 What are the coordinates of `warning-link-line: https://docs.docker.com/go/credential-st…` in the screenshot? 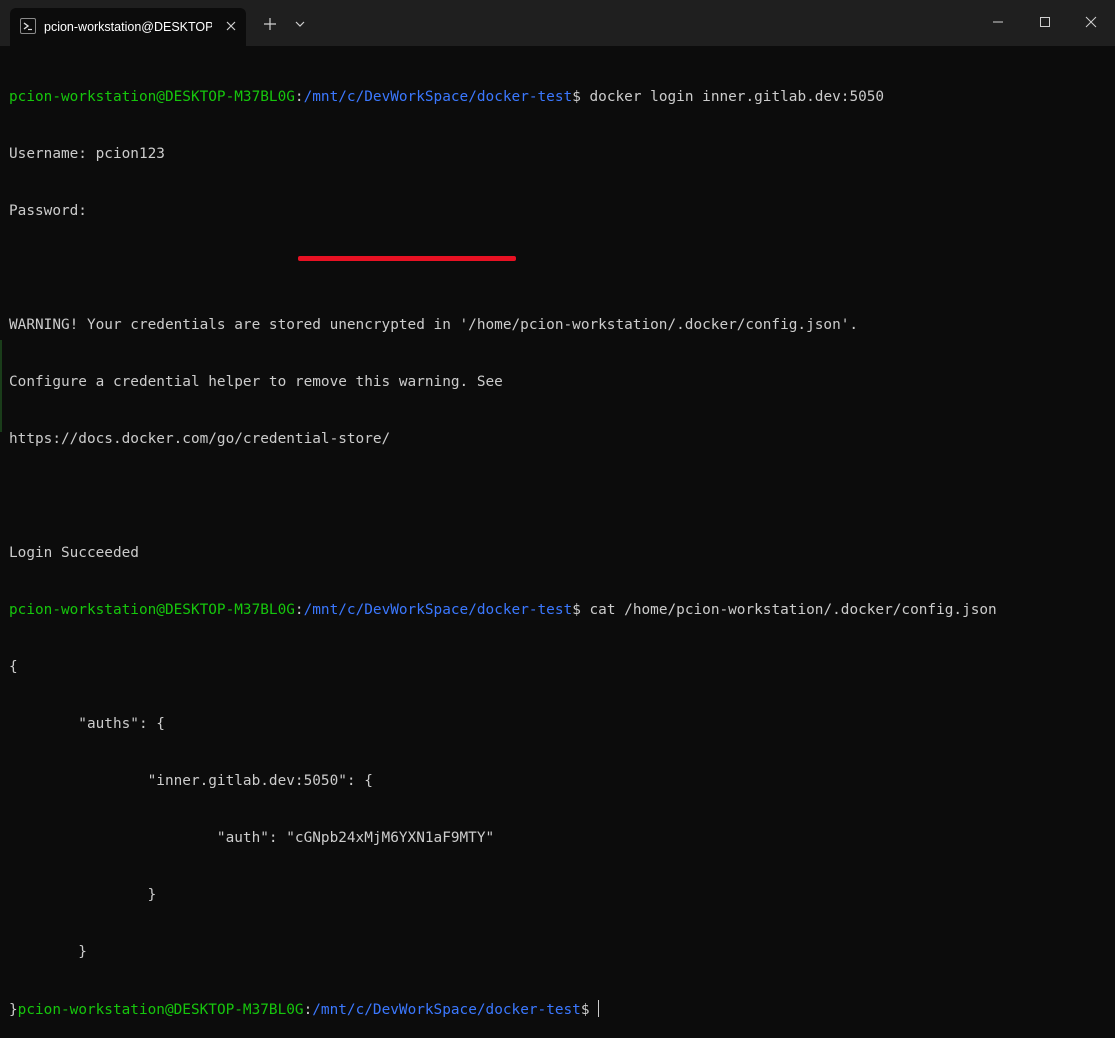 It's located at (200, 439).